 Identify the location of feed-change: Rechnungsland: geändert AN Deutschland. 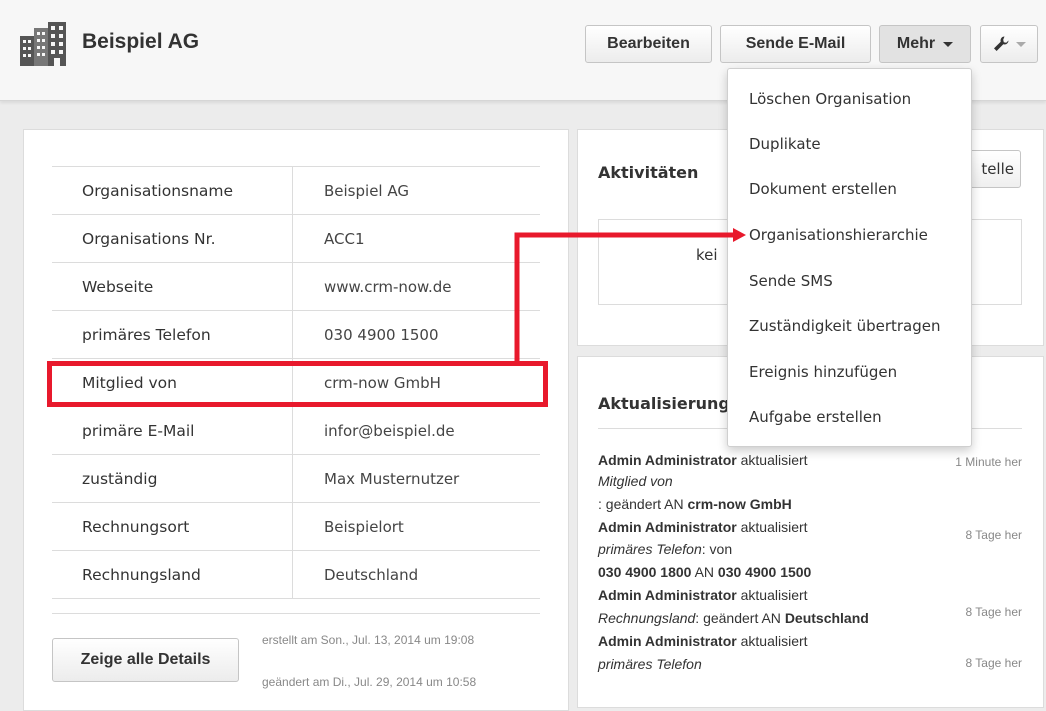
(733, 618).